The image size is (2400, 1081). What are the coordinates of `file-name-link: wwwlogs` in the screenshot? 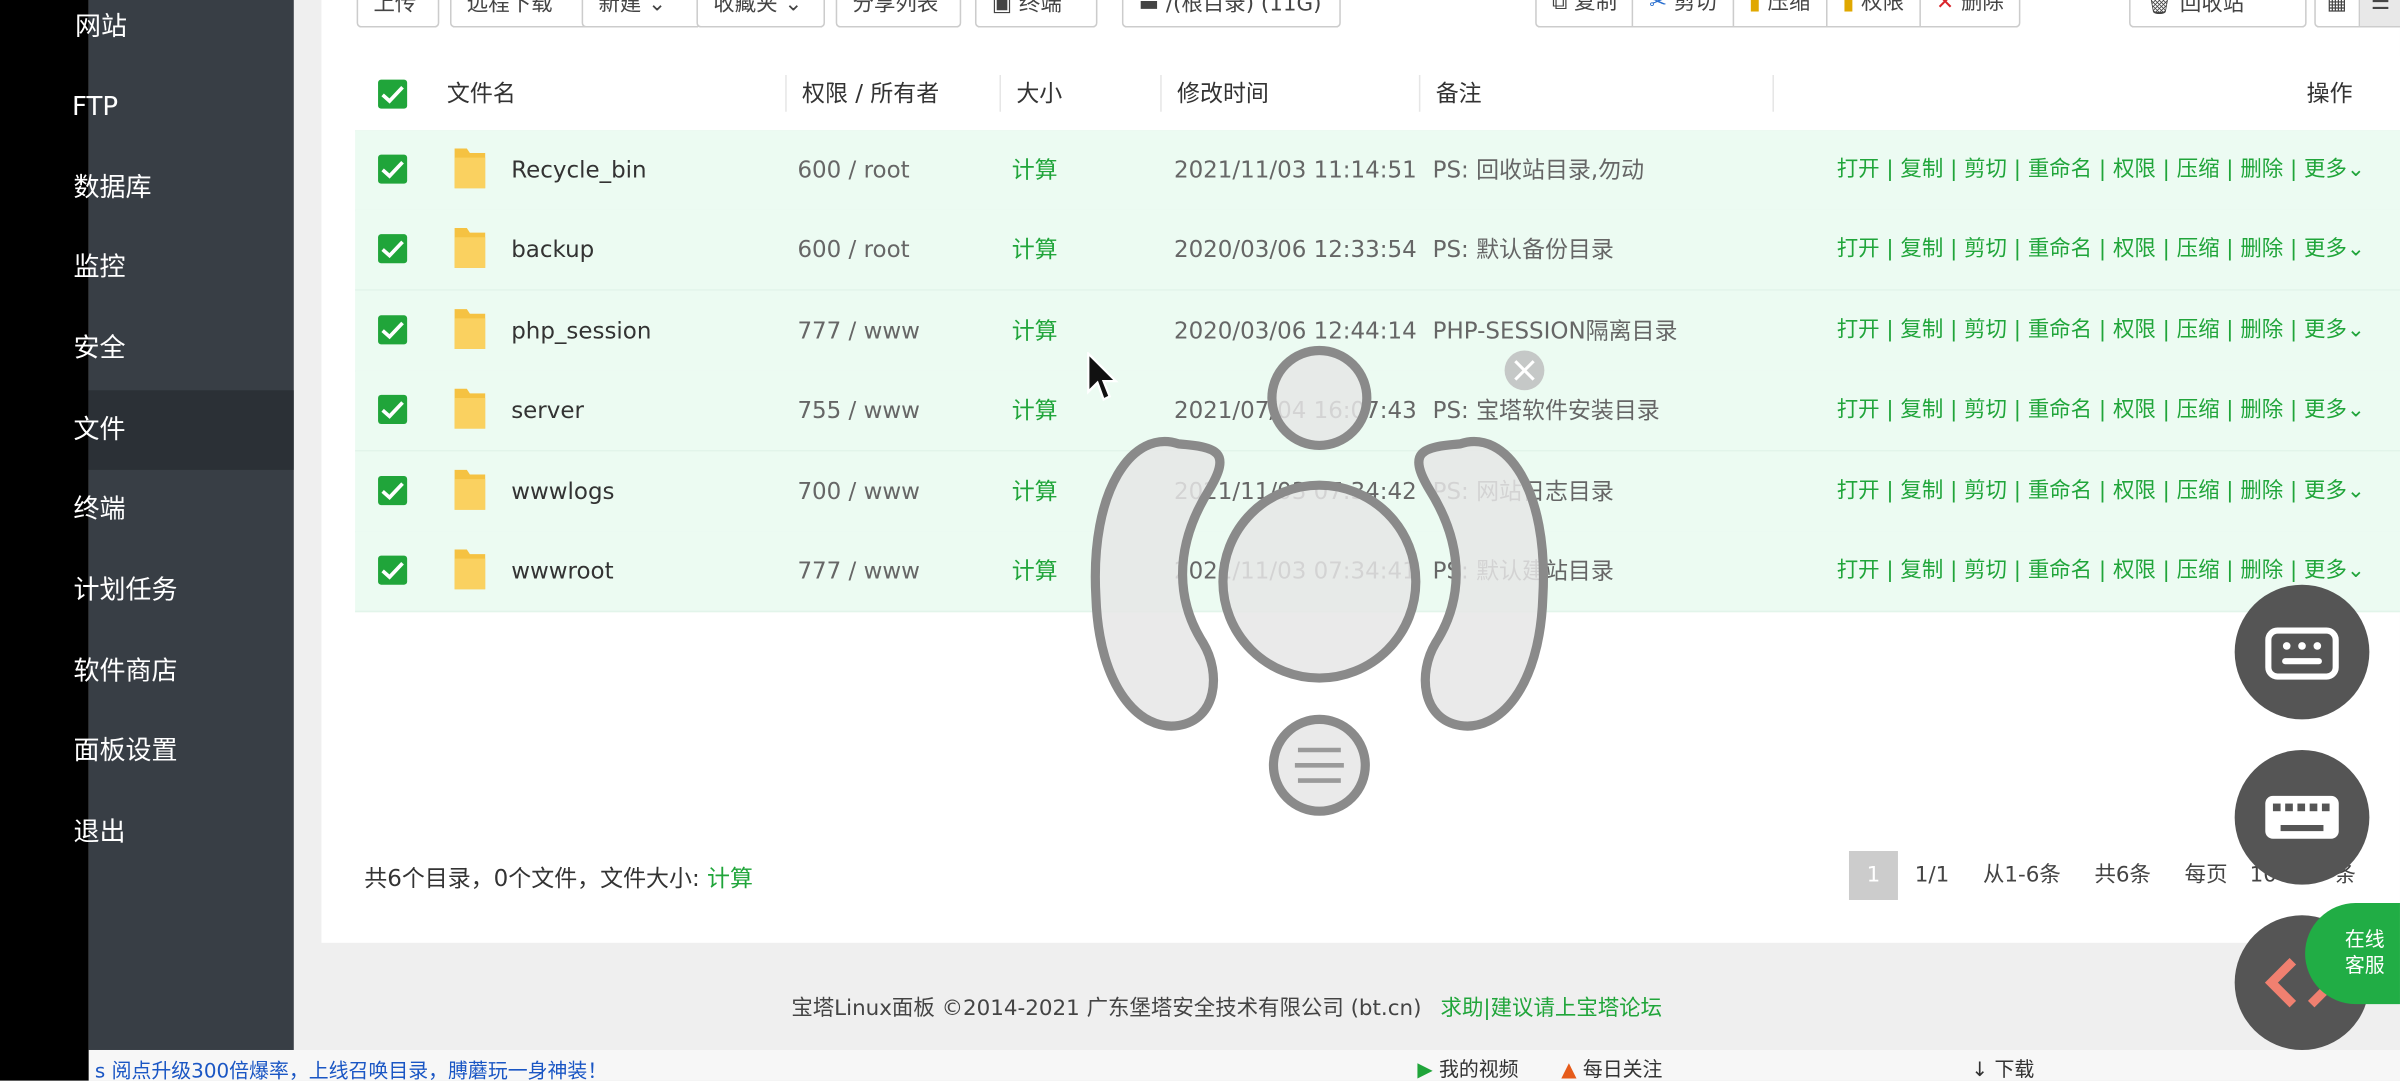 It's located at (562, 492).